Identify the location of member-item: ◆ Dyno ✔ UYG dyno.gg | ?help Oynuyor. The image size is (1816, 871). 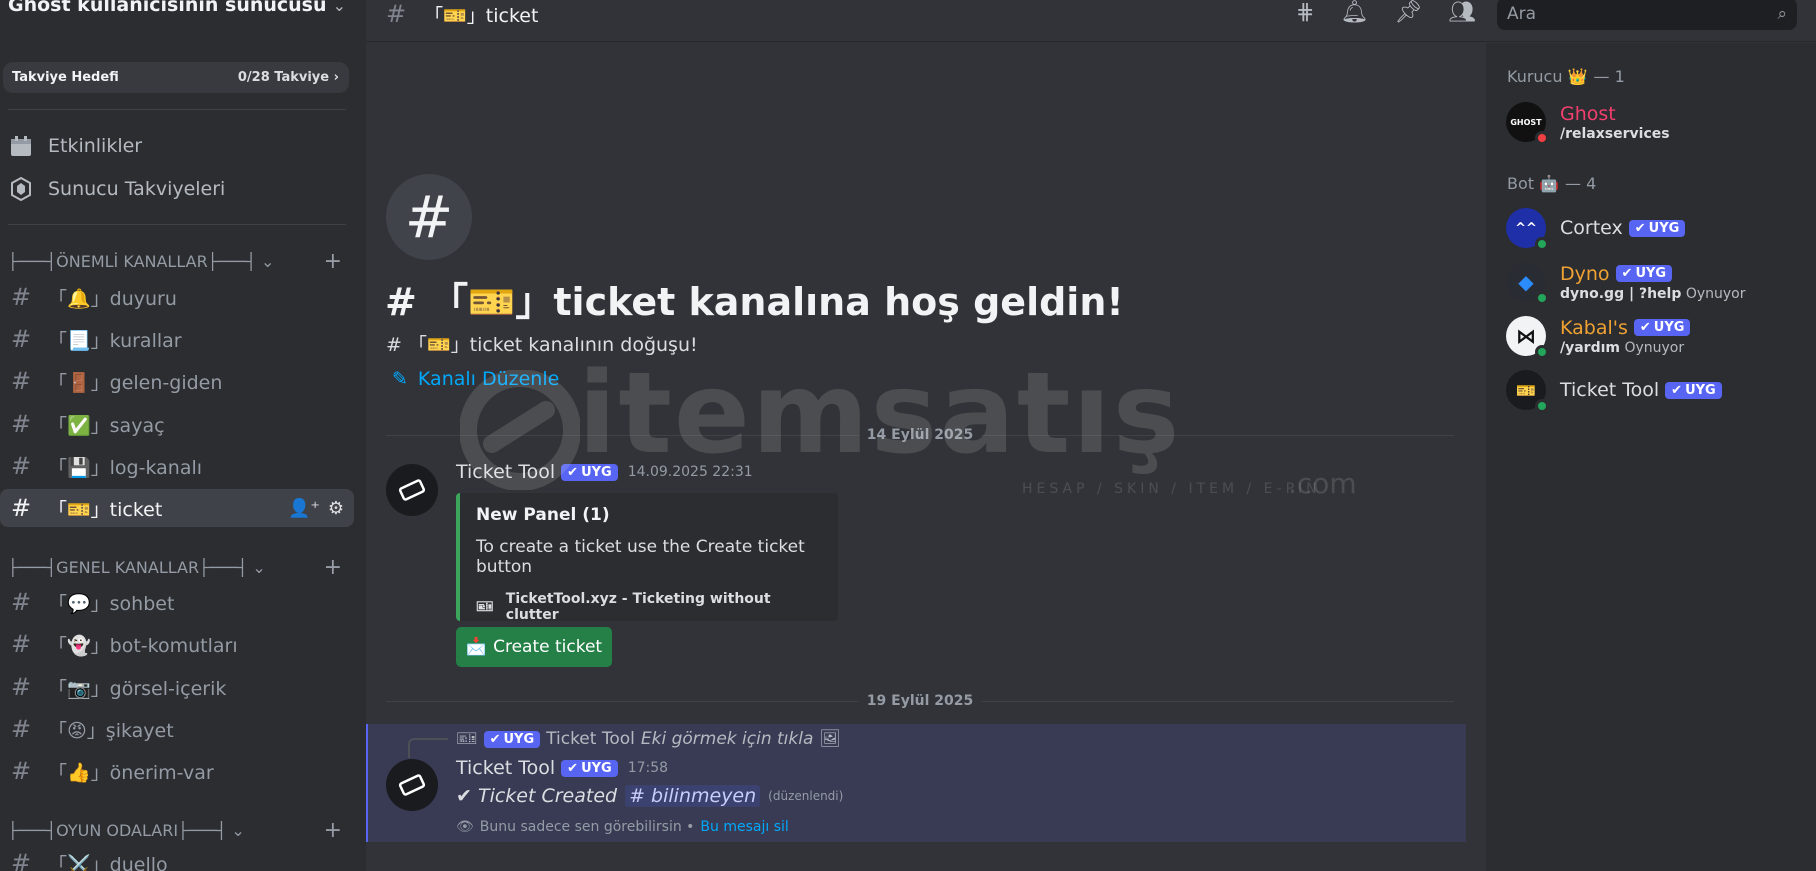
(1626, 283).